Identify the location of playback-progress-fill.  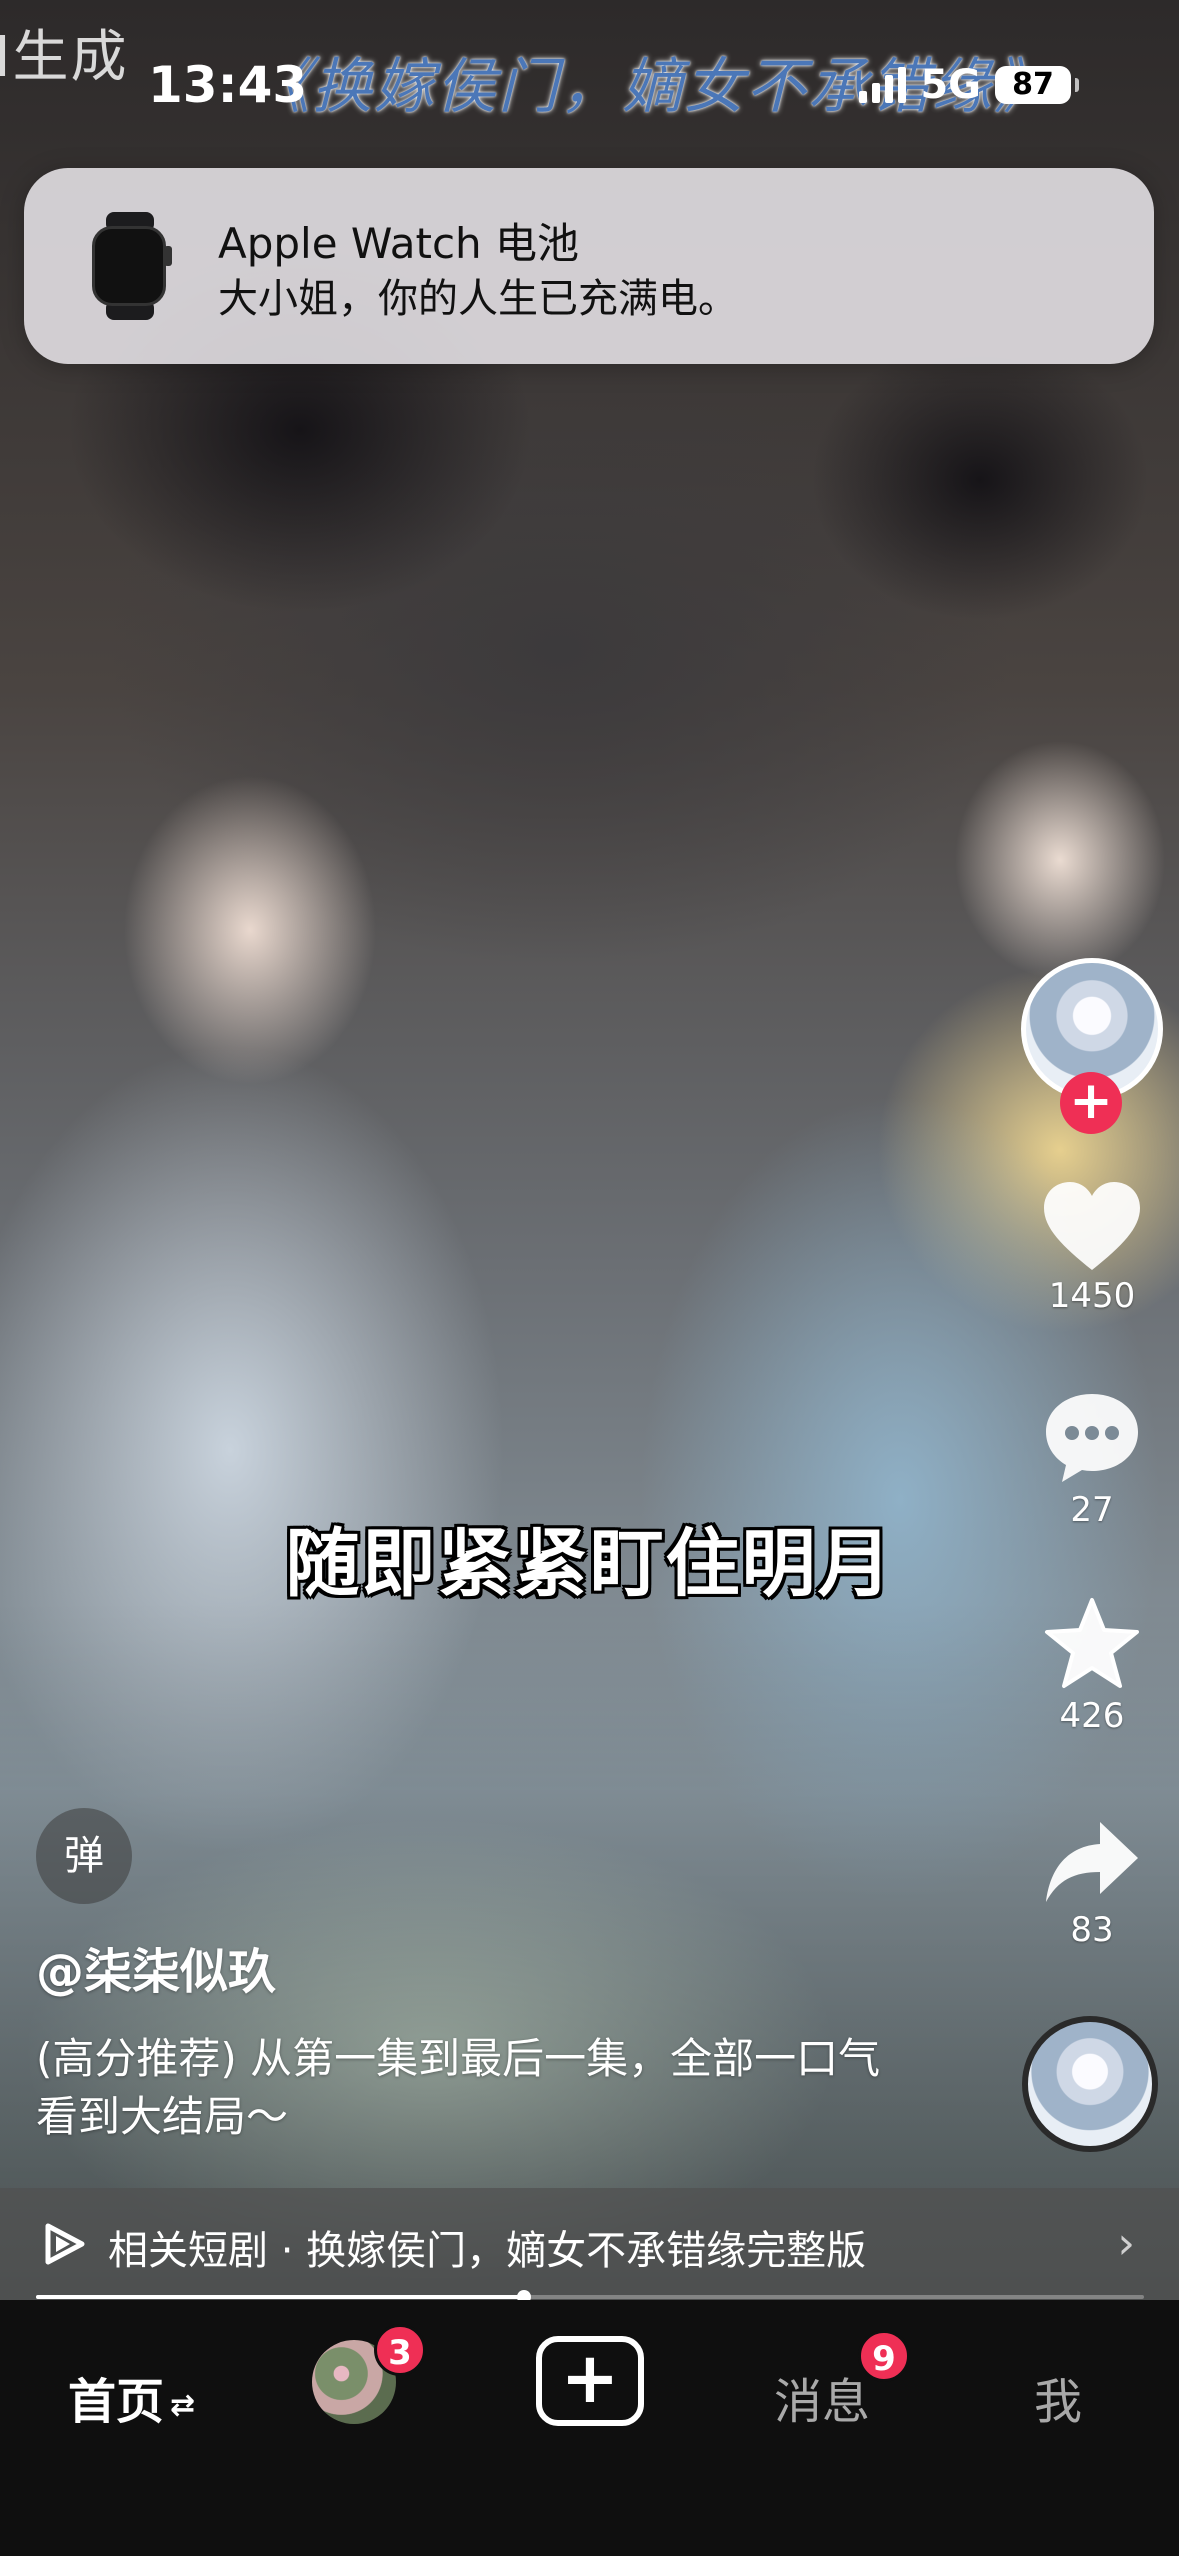
(280, 2297).